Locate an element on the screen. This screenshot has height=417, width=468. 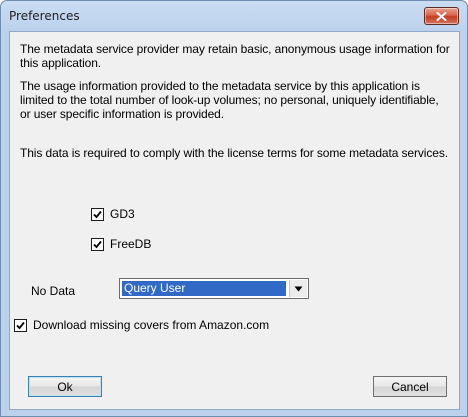
gd3-checkbox is located at coordinates (97, 214).